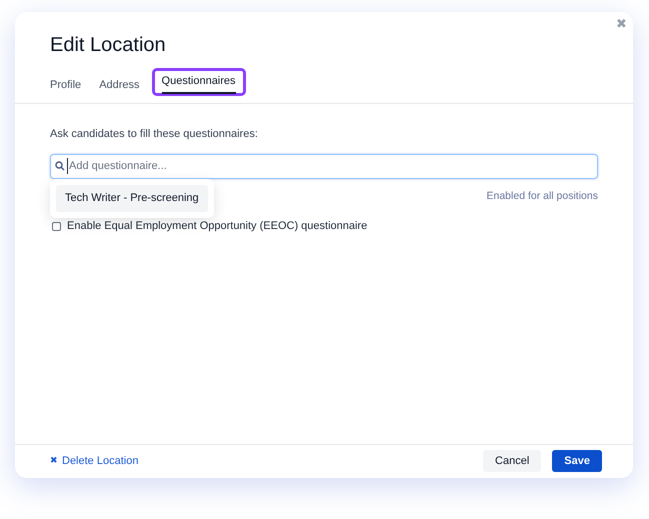  What do you see at coordinates (54, 461) in the screenshot?
I see `delete-icon: ✖` at bounding box center [54, 461].